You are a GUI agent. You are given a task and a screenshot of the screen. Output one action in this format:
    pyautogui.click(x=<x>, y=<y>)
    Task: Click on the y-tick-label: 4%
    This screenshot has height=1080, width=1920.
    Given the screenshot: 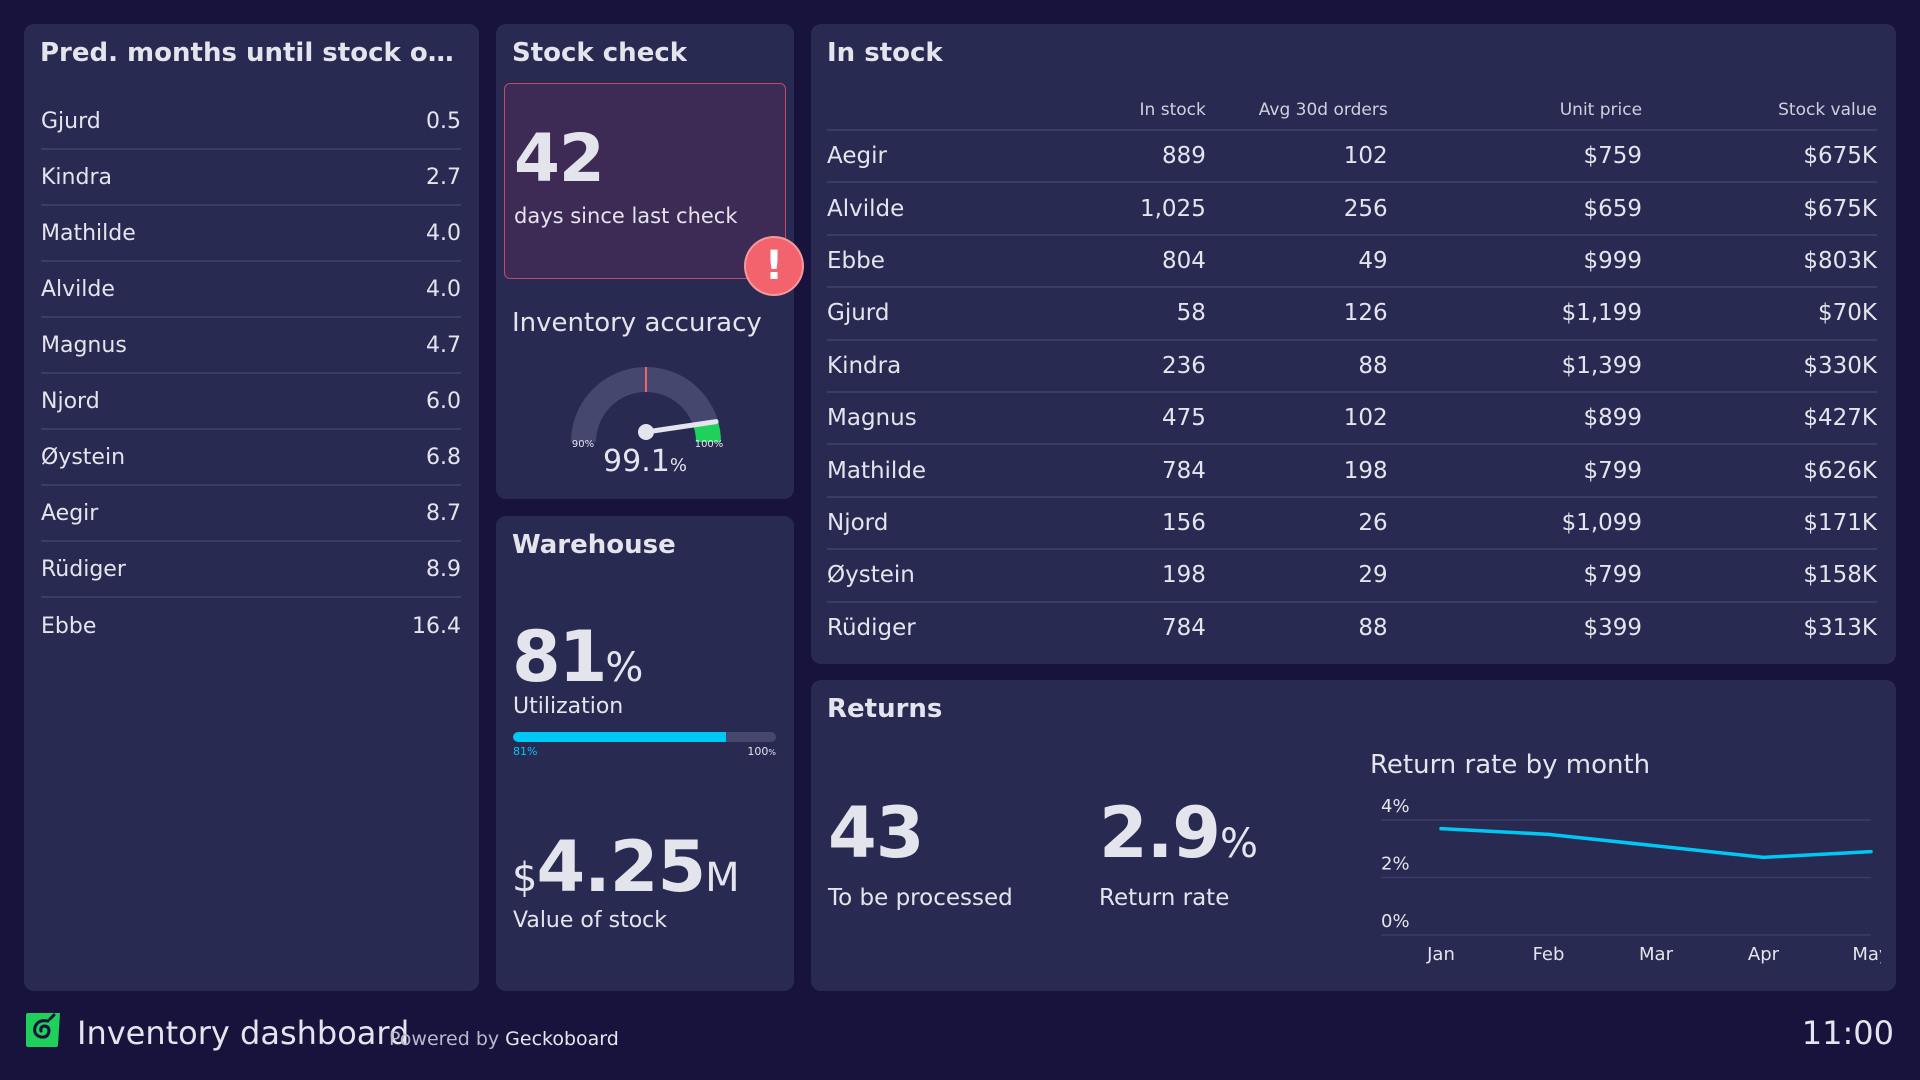 What is the action you would take?
    pyautogui.click(x=1395, y=806)
    